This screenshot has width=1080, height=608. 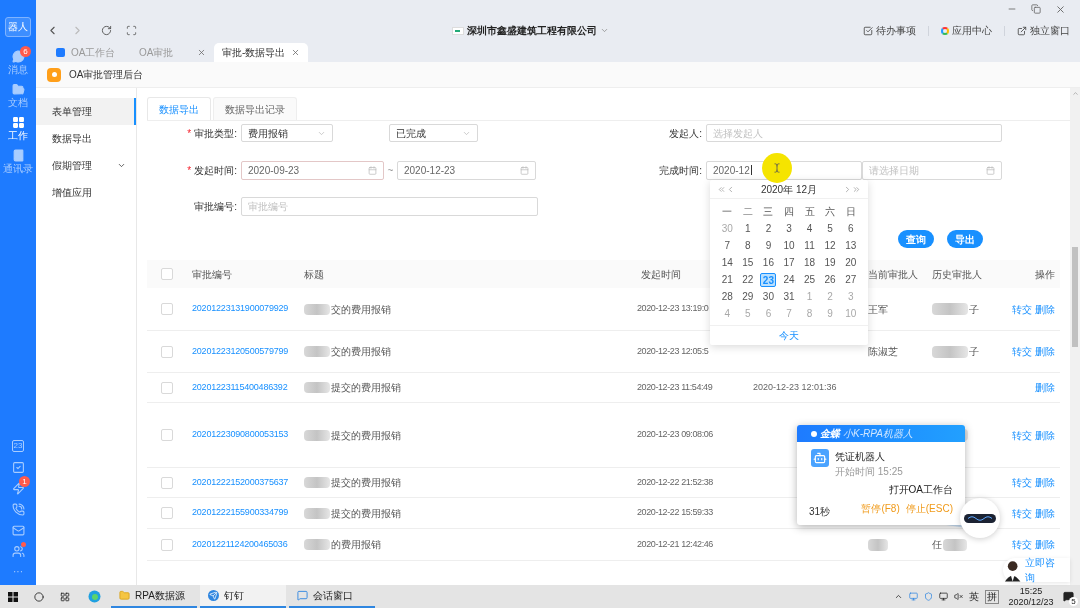 What do you see at coordinates (727, 263) in the screenshot?
I see `calendar-day: 14` at bounding box center [727, 263].